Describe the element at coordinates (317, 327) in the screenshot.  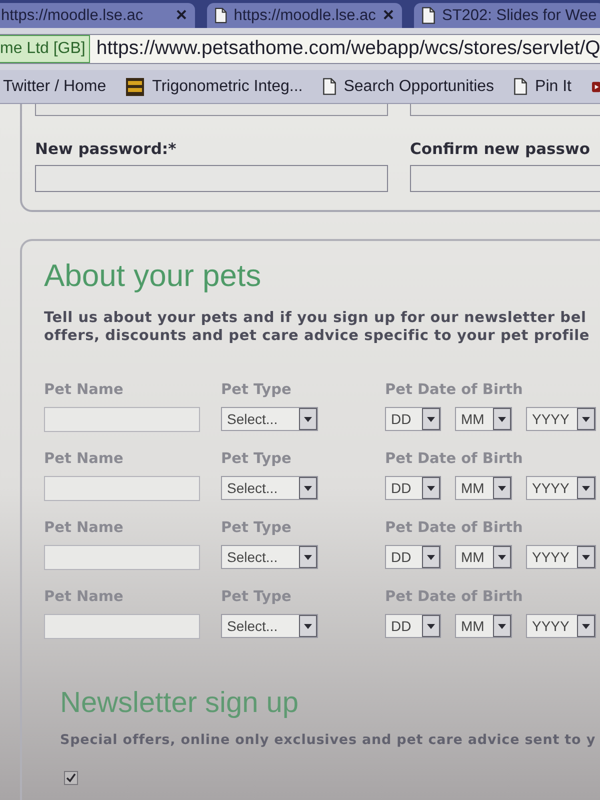
I see `section-description: Tell us about your pets and if you sign up for our newsletter bel offers, discounts and pet care advice specific to your pet profile` at that location.